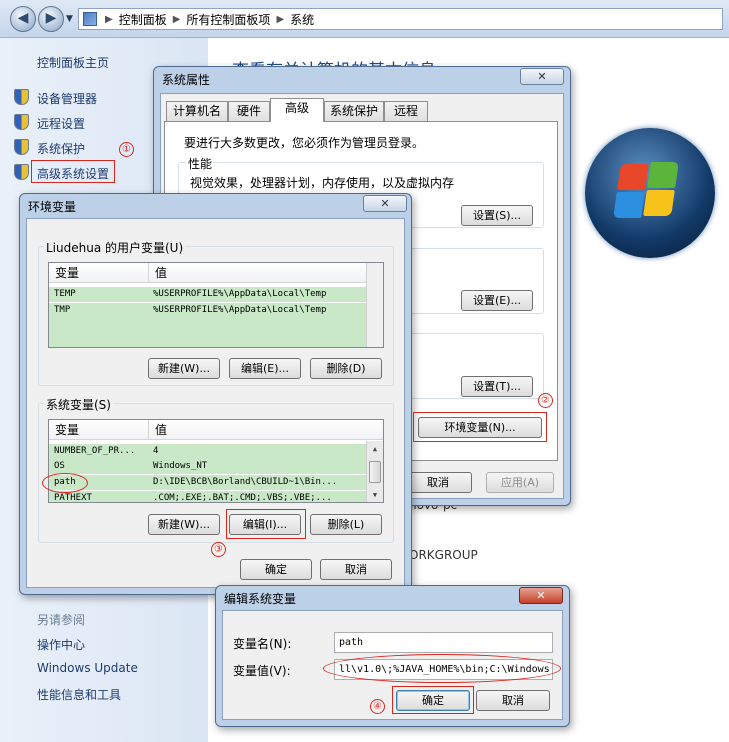  Describe the element at coordinates (59, 466) in the screenshot. I see `var-name: OS` at that location.